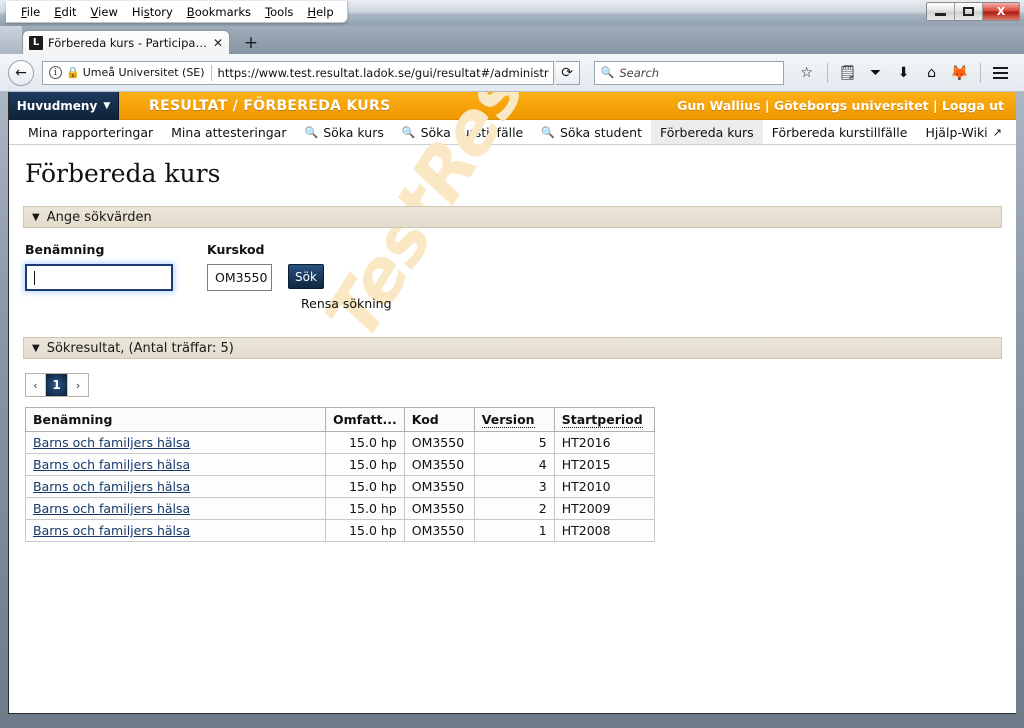 Image resolution: width=1024 pixels, height=728 pixels. What do you see at coordinates (104, 12) in the screenshot?
I see `menu-item-view: View` at bounding box center [104, 12].